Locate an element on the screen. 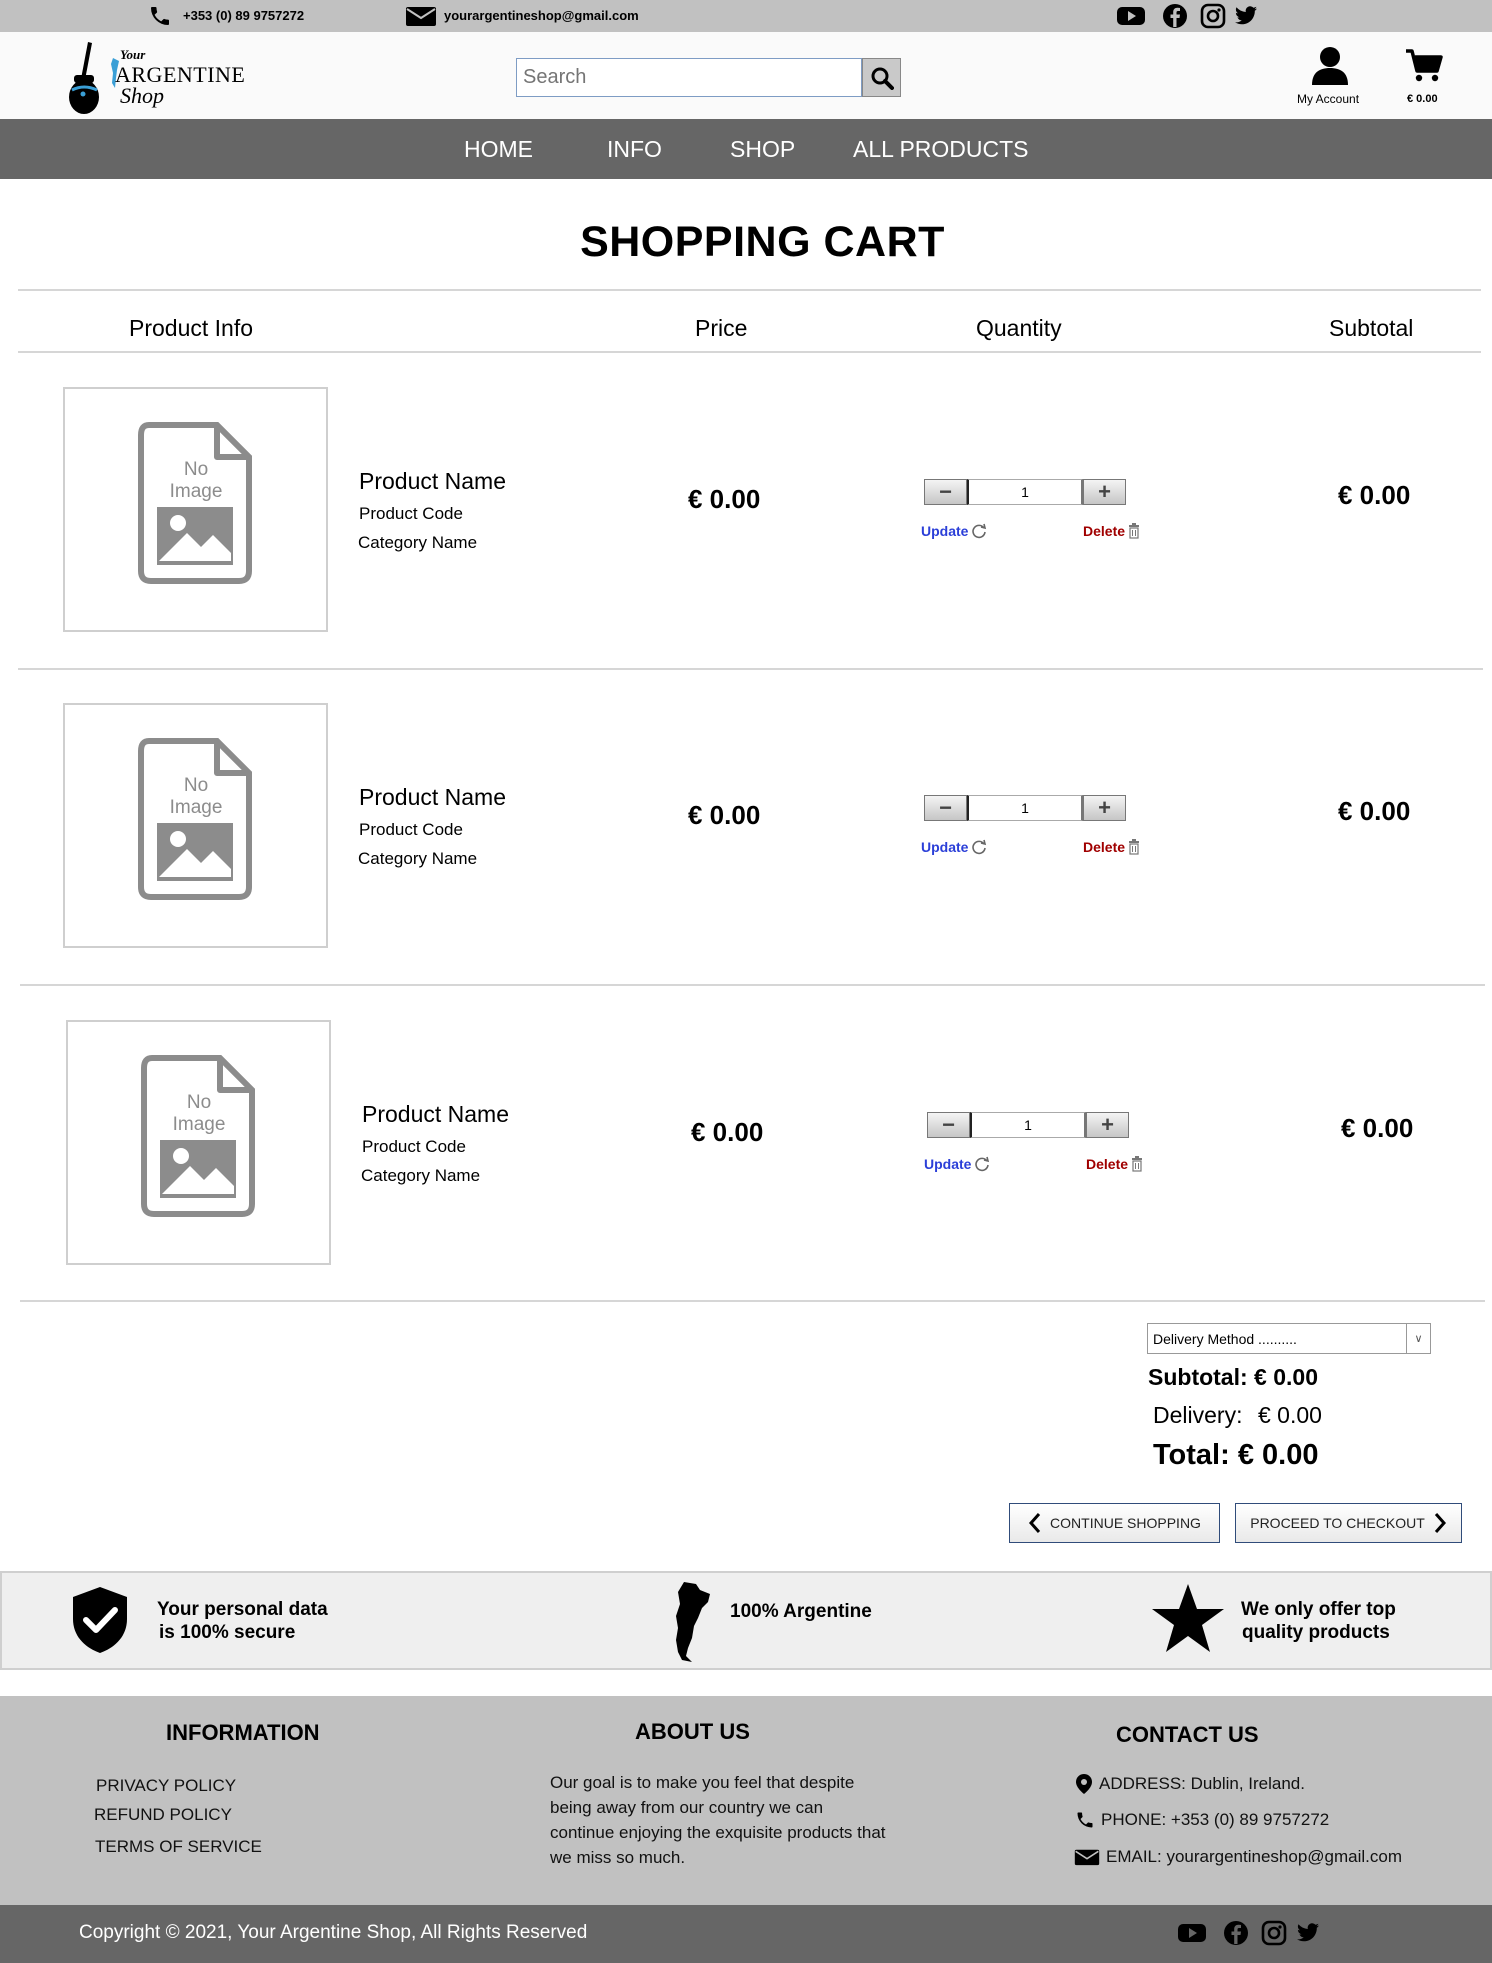 This screenshot has height=1963, width=1492. summary-delivery-label: Delivery: is located at coordinates (1198, 1415).